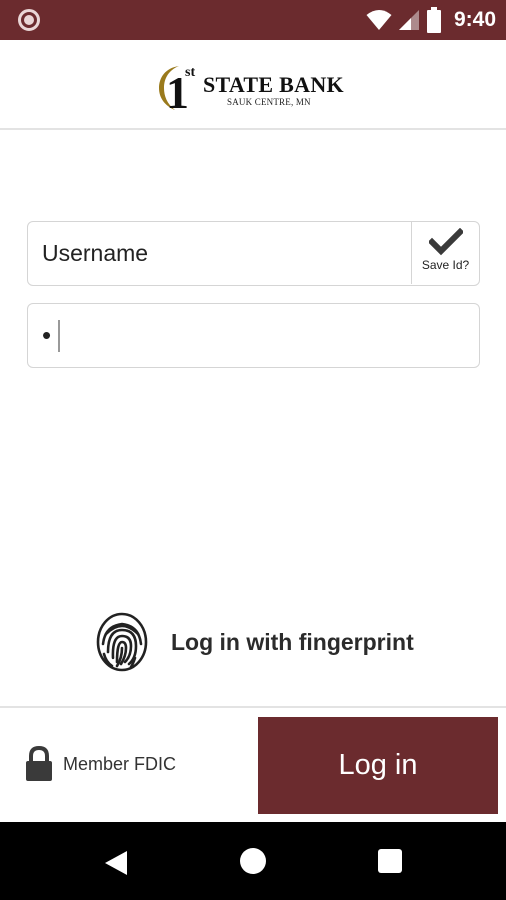 This screenshot has width=506, height=900. What do you see at coordinates (445, 242) in the screenshot?
I see `checkmark-icon` at bounding box center [445, 242].